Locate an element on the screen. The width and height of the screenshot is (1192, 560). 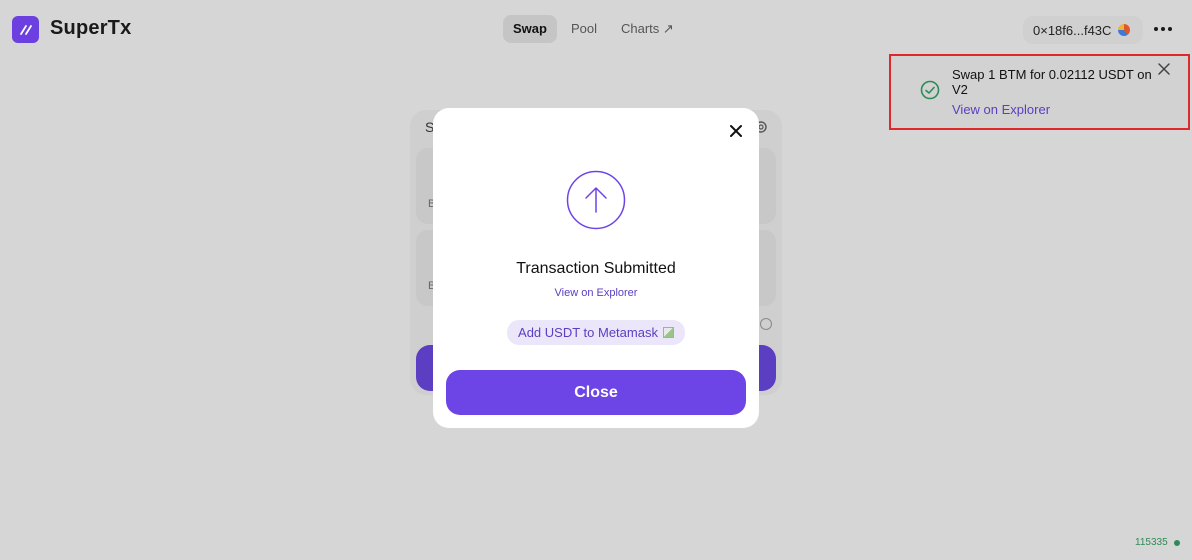
toast-explorer-link: View on Explorer is located at coordinates (1001, 109).